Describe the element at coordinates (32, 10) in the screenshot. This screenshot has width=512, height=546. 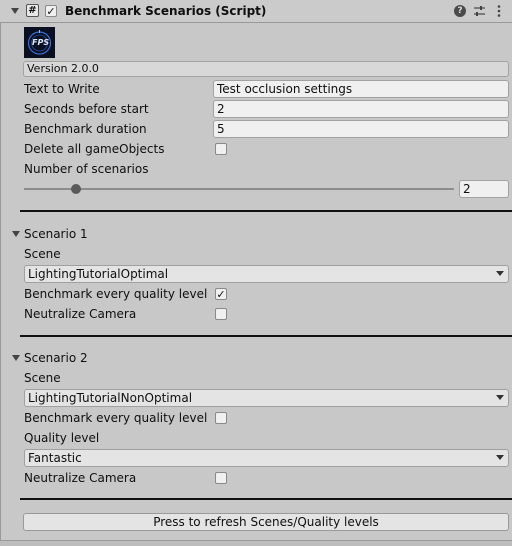
I see `script-icon: #` at that location.